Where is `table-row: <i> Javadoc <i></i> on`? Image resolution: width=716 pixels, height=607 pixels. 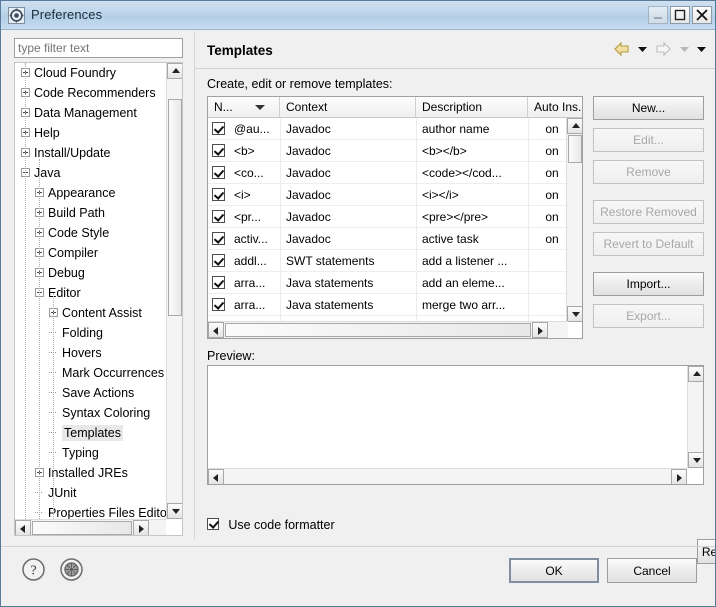
table-row: <i> Javadoc <i></i> on is located at coordinates (388, 195).